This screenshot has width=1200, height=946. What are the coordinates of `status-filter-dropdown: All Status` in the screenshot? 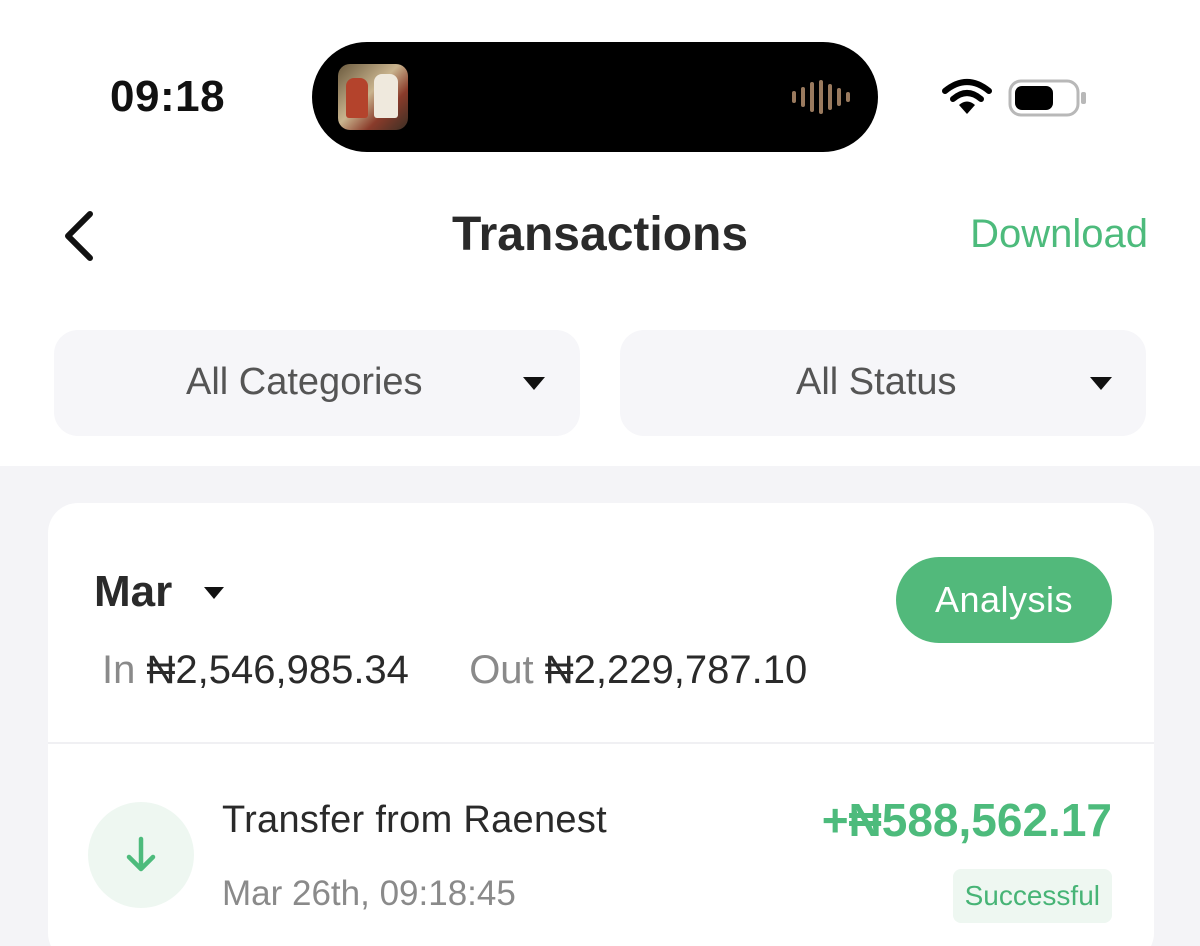 It's located at (883, 383).